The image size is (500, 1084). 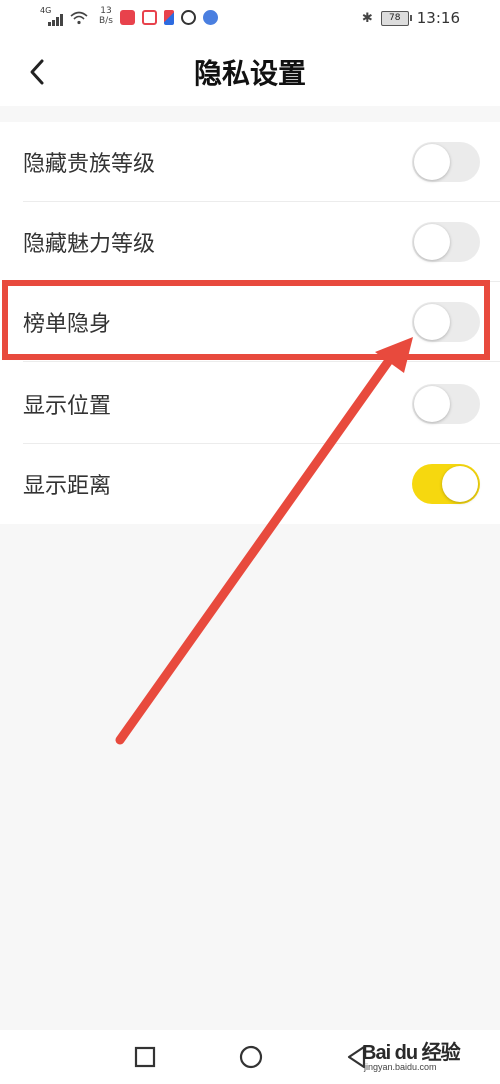 I want to click on baidu-watermark: Bai du 经验 jingyan.baidu.com, so click(x=417, y=1055).